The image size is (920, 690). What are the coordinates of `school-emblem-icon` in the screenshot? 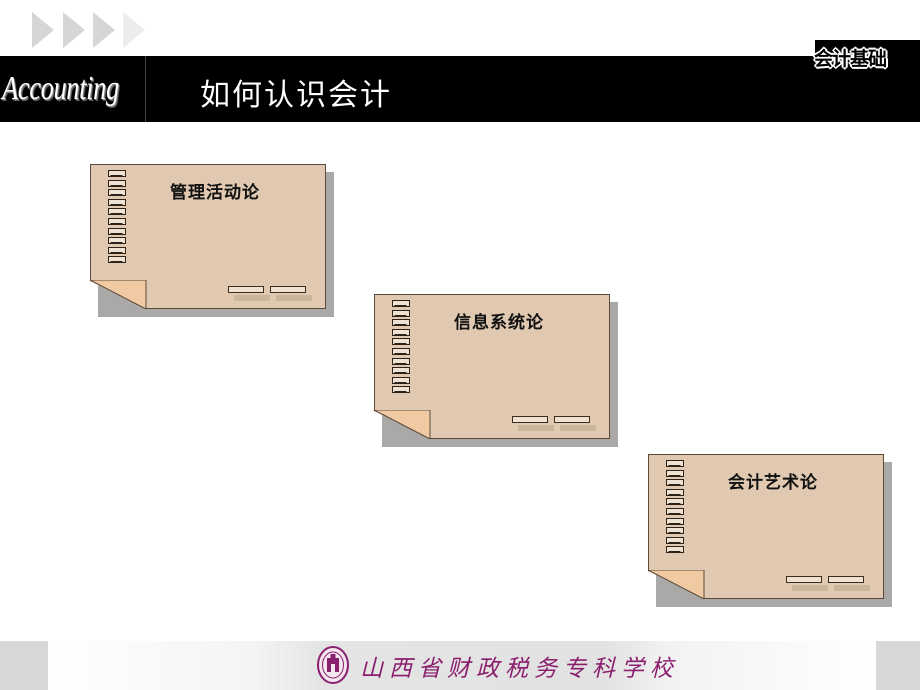 It's located at (333, 665).